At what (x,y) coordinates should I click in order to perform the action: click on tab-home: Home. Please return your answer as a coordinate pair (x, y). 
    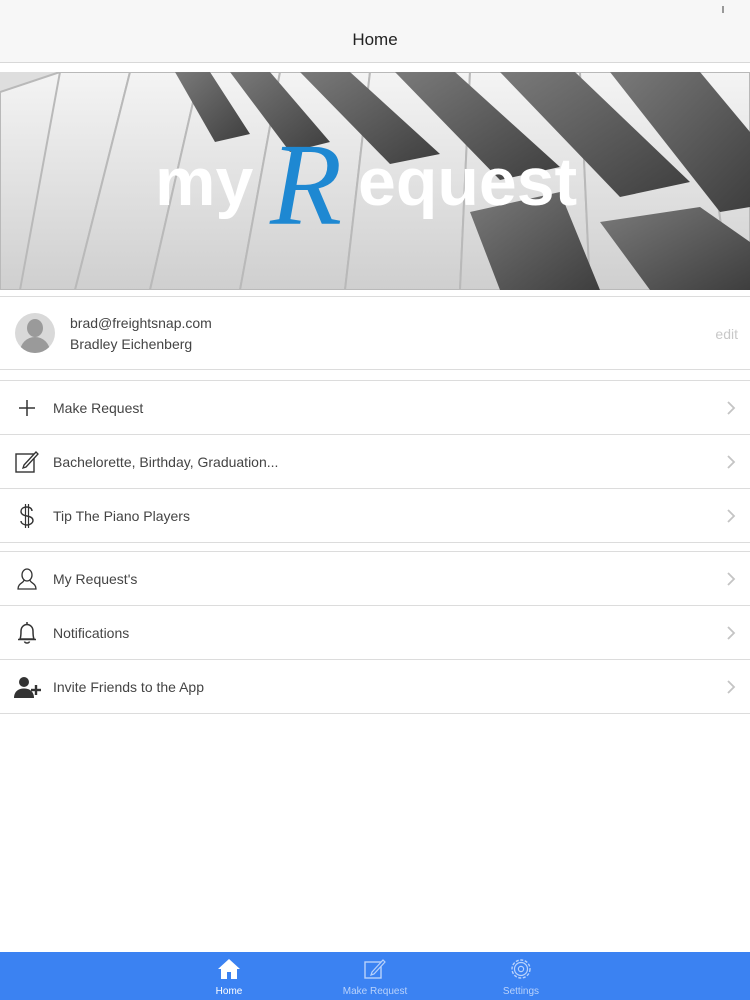
    Looking at the image, I should click on (229, 976).